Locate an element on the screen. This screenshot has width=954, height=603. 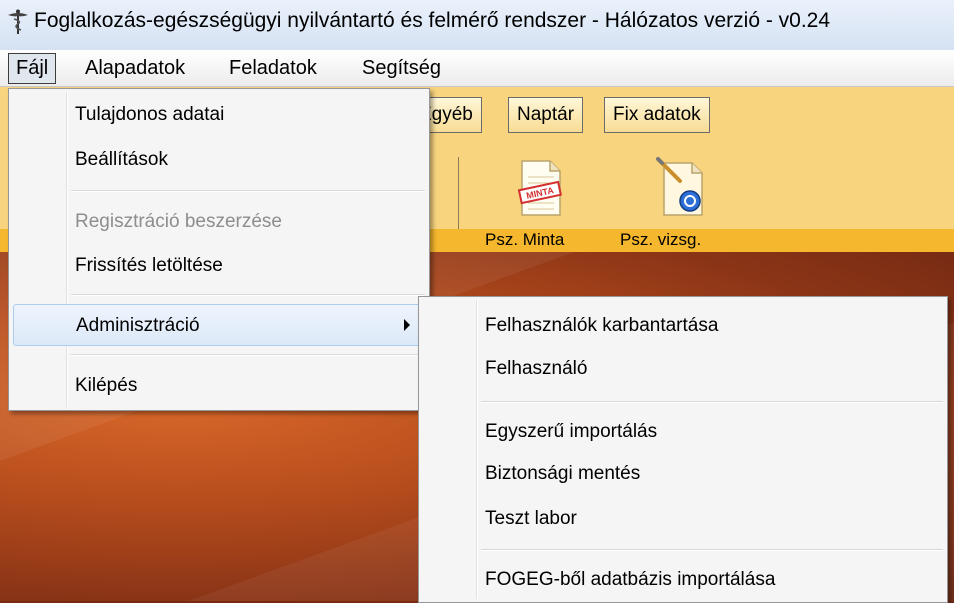
menu-item-beallitasok: Beállítások is located at coordinates (219, 159).